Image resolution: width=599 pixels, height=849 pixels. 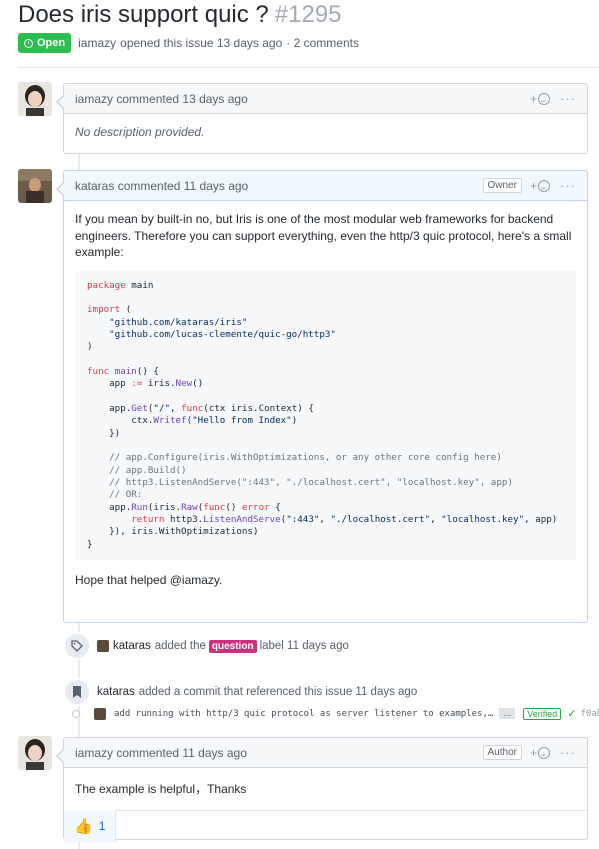 What do you see at coordinates (201, 43) in the screenshot?
I see `opened-text: opened this issue 13 days ago` at bounding box center [201, 43].